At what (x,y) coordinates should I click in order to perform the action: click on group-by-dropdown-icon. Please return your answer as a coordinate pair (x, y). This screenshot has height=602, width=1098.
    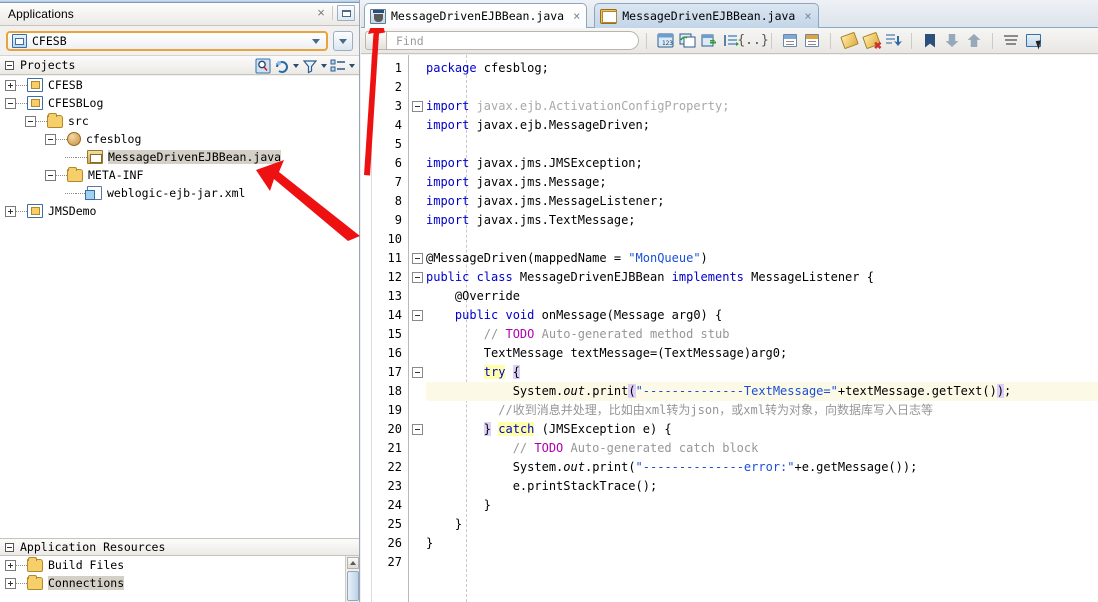
    Looking at the image, I should click on (352, 66).